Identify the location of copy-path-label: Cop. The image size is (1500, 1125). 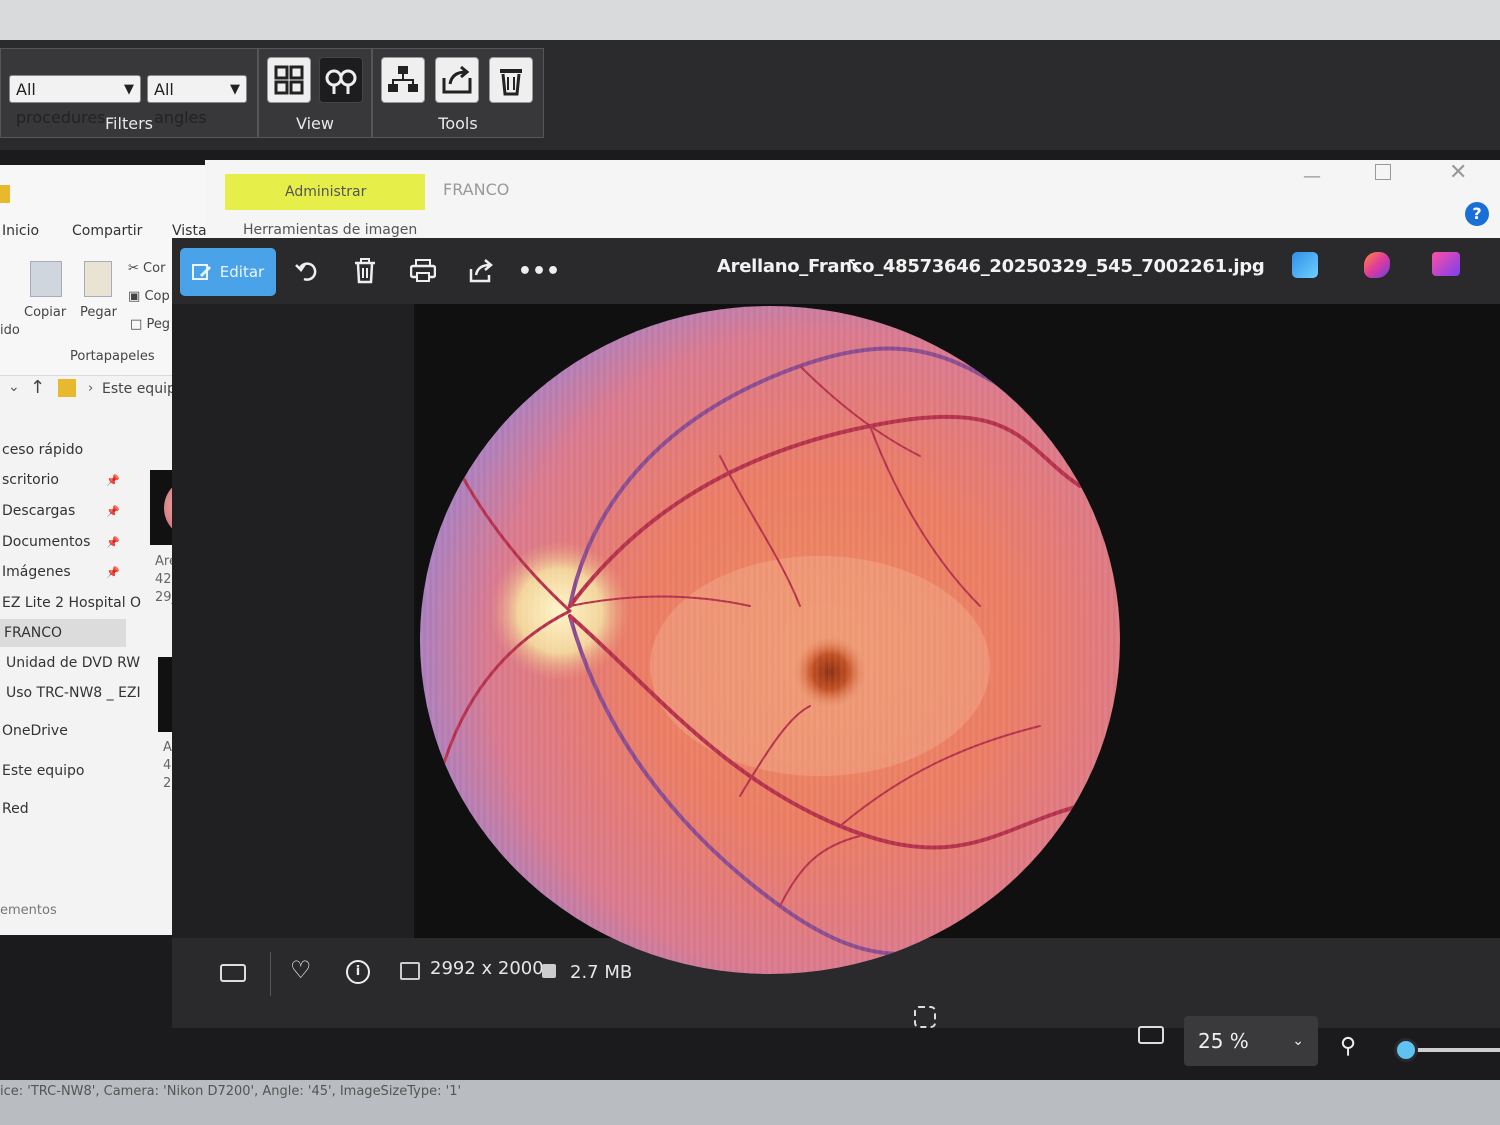
(157, 296).